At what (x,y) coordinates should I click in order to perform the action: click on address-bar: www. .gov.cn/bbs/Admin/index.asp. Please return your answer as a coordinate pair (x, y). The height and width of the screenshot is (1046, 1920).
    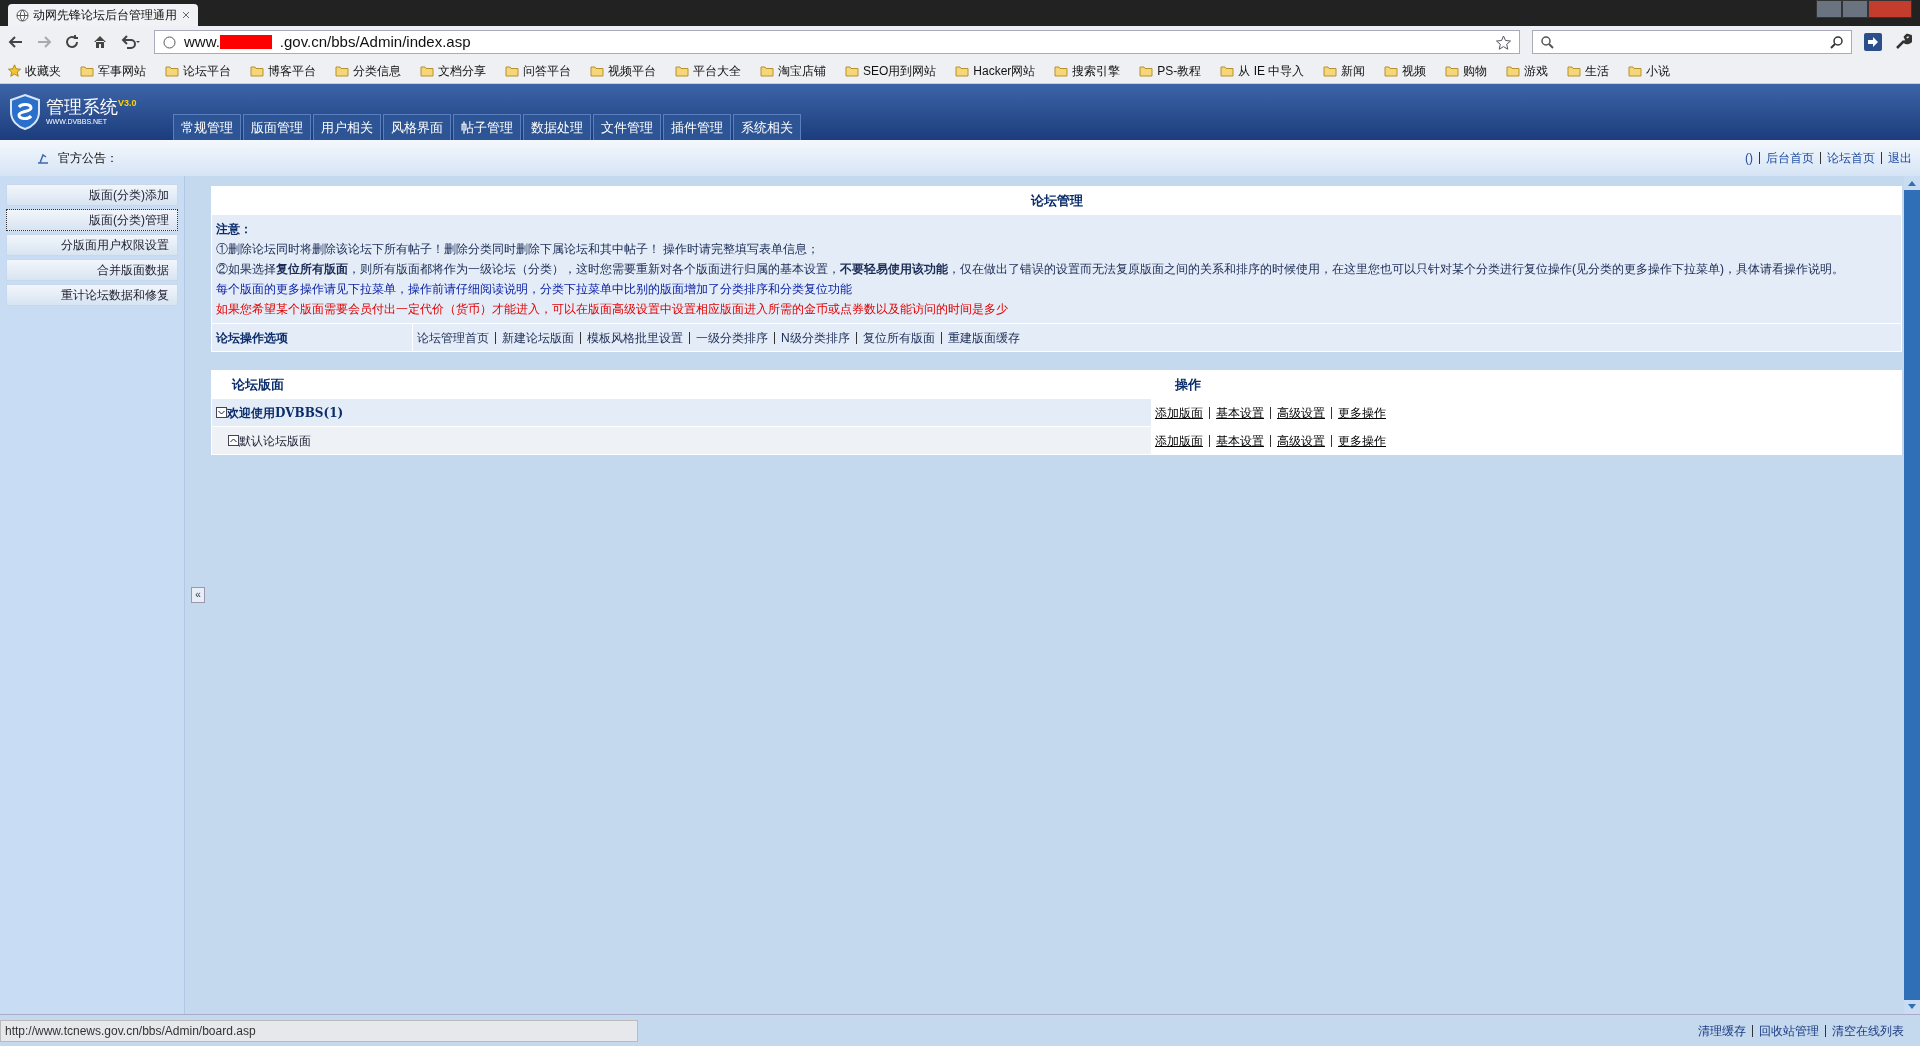
    Looking at the image, I should click on (837, 42).